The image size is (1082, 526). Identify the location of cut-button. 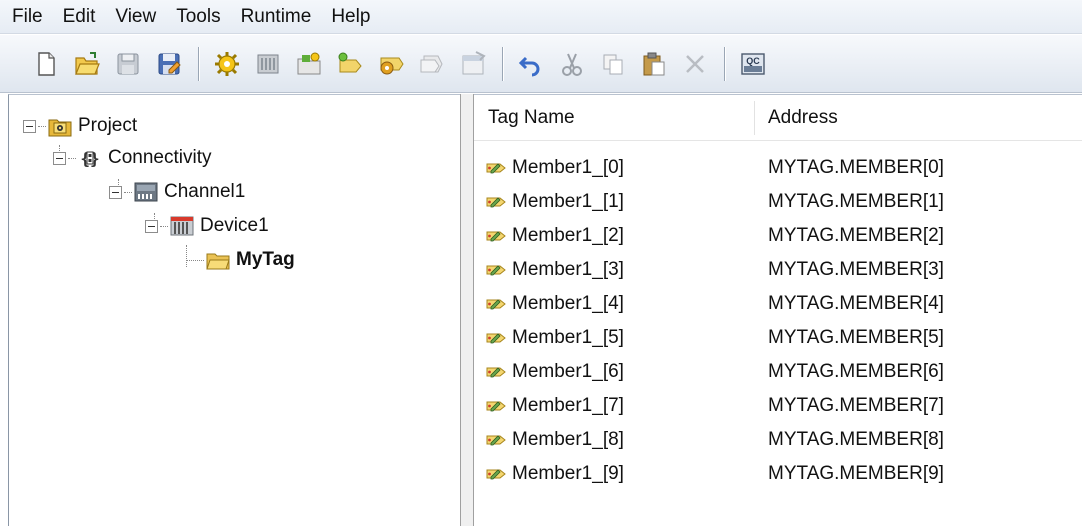
(572, 64).